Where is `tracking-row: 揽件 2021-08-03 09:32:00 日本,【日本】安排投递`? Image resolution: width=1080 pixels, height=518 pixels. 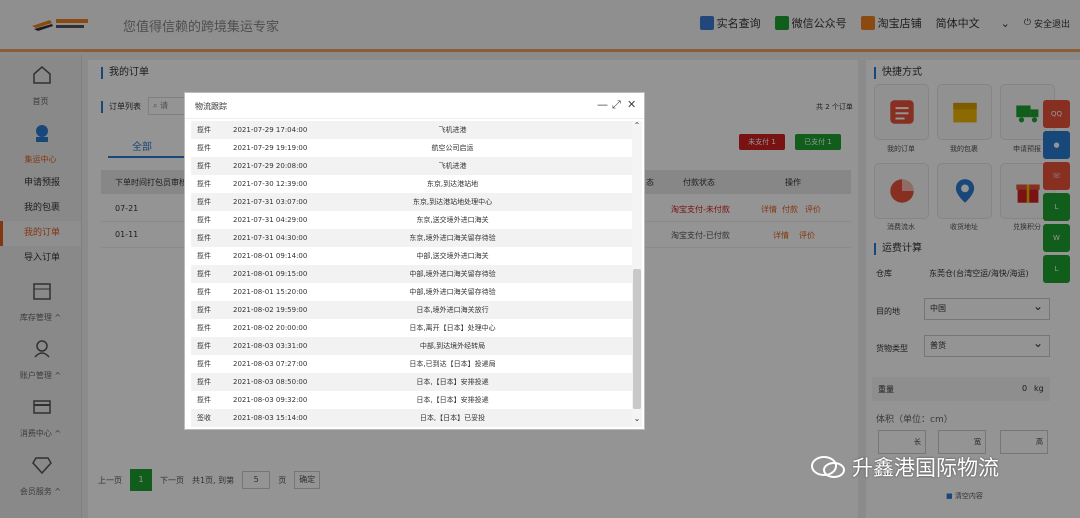
tracking-row: 揽件 2021-08-03 09:32:00 日本,【日本】安排投递 is located at coordinates (411, 400).